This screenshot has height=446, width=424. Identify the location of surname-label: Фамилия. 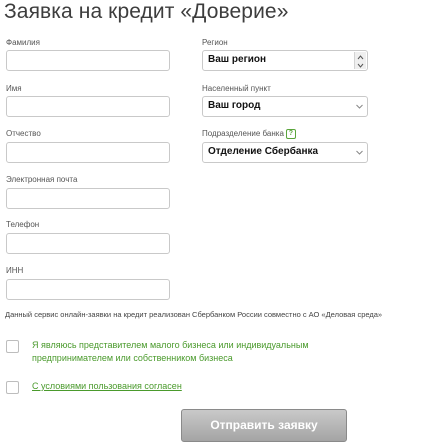
(23, 42).